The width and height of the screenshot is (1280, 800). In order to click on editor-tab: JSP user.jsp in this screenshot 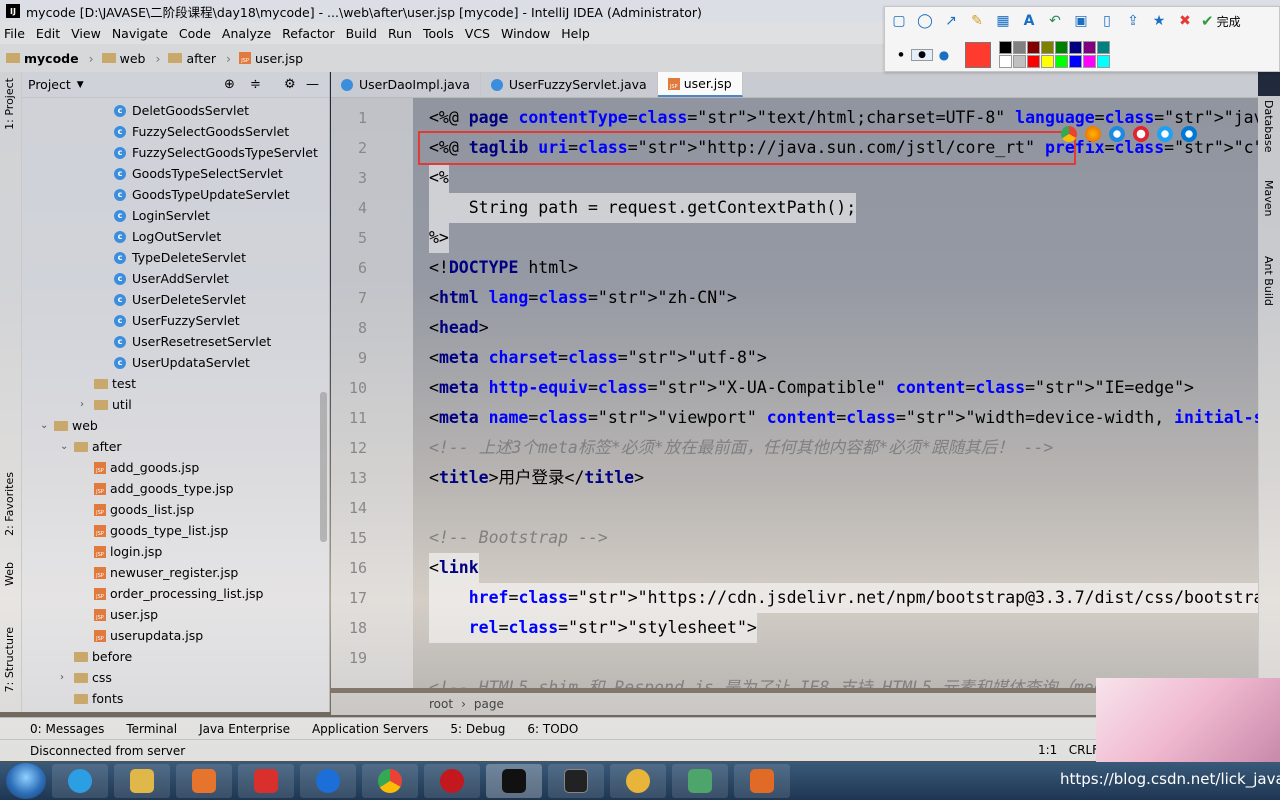, I will do `click(700, 84)`.